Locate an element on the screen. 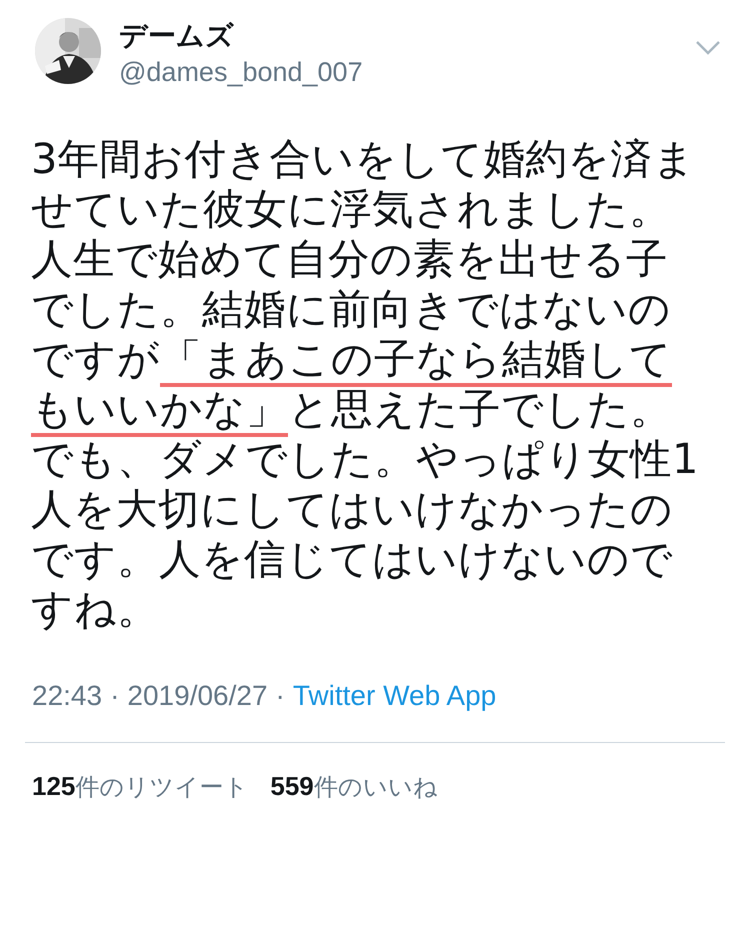 The width and height of the screenshot is (750, 930). stat-count: 125件のリツイート is located at coordinates (140, 787).